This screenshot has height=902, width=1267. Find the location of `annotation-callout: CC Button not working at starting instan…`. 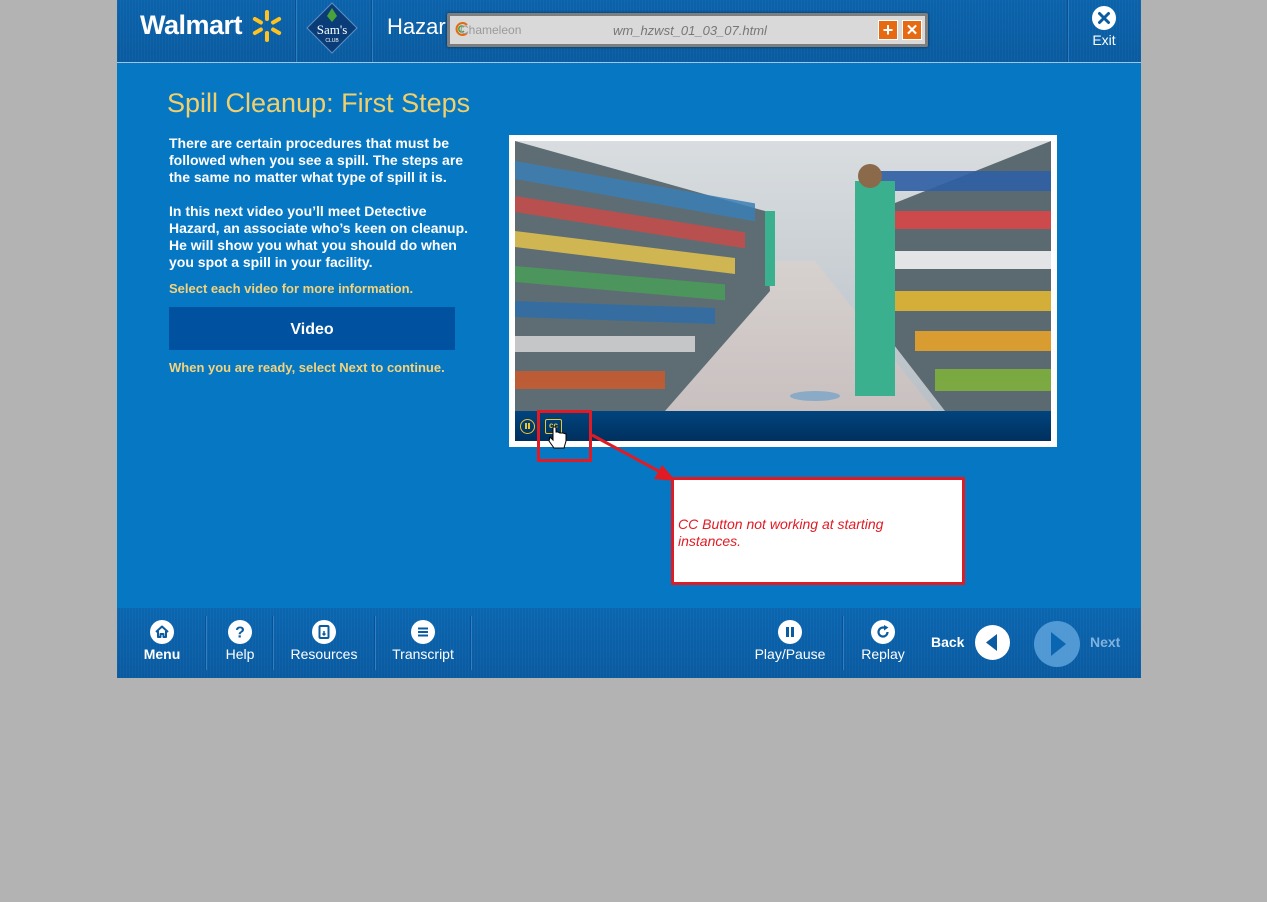

annotation-callout: CC Button not working at starting instan… is located at coordinates (818, 531).